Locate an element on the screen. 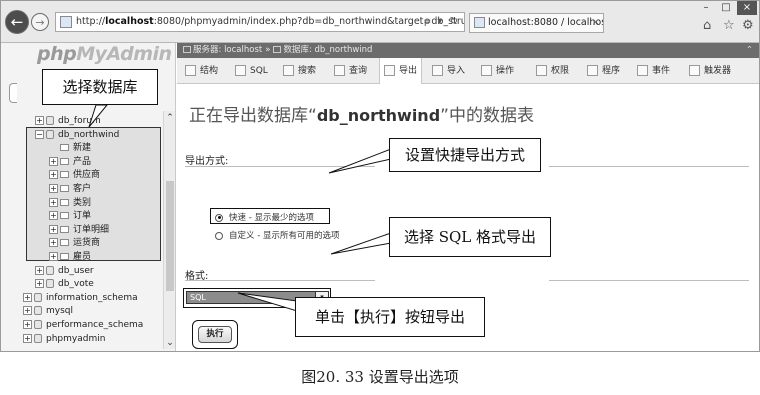 This screenshot has height=395, width=760. page-title: 正在导出数据库“db_northwind”中的数据表 is located at coordinates (361, 113).